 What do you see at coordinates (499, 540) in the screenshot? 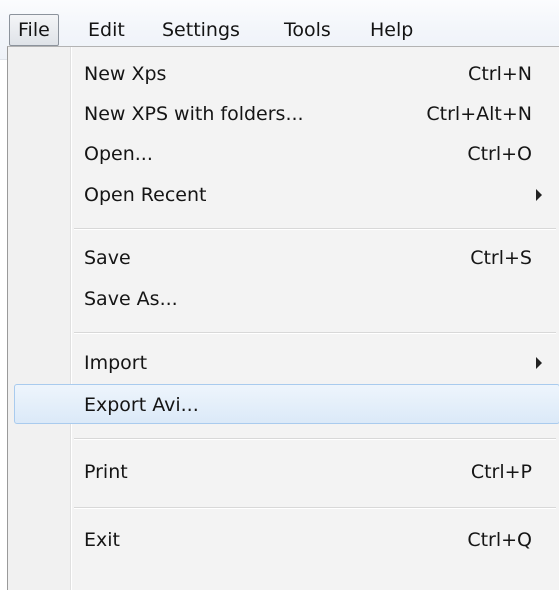
I see `menu-item-shortcut: Ctrl+Q` at bounding box center [499, 540].